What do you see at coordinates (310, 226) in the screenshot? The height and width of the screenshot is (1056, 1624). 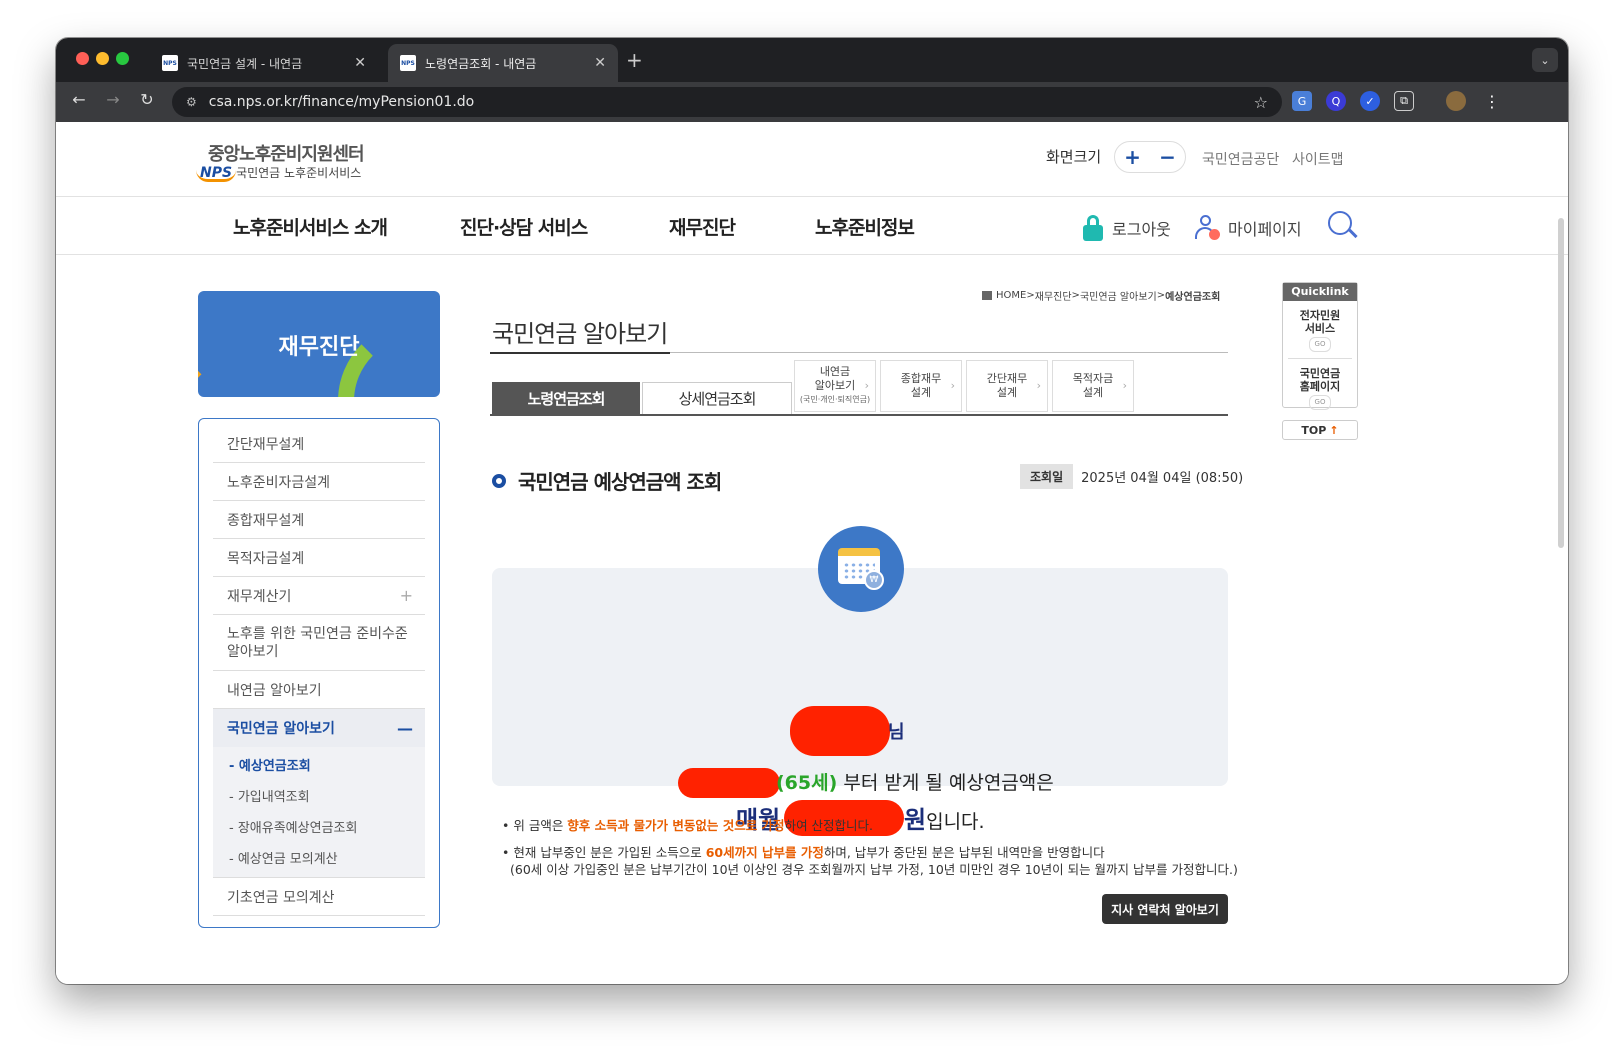 I see `nav-item-service-intro: 노후준비서비스 소개` at bounding box center [310, 226].